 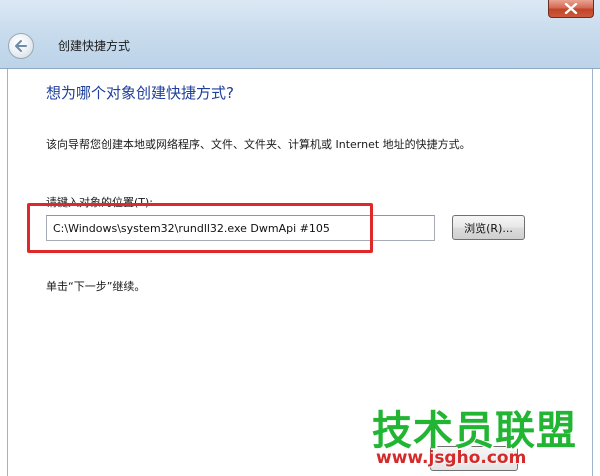 I want to click on back-arrow-icon, so click(x=21, y=46).